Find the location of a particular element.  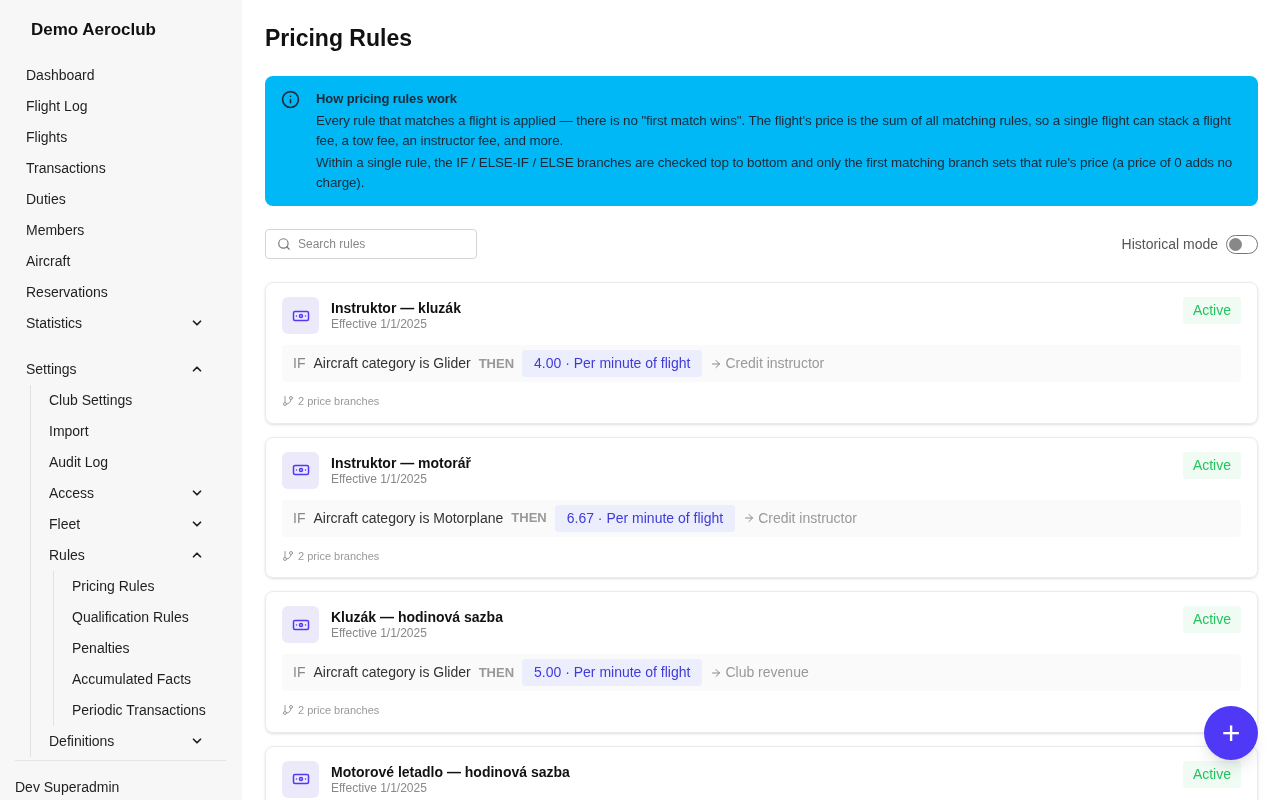

sidebar-item: Qualification Rules is located at coordinates (150, 617).